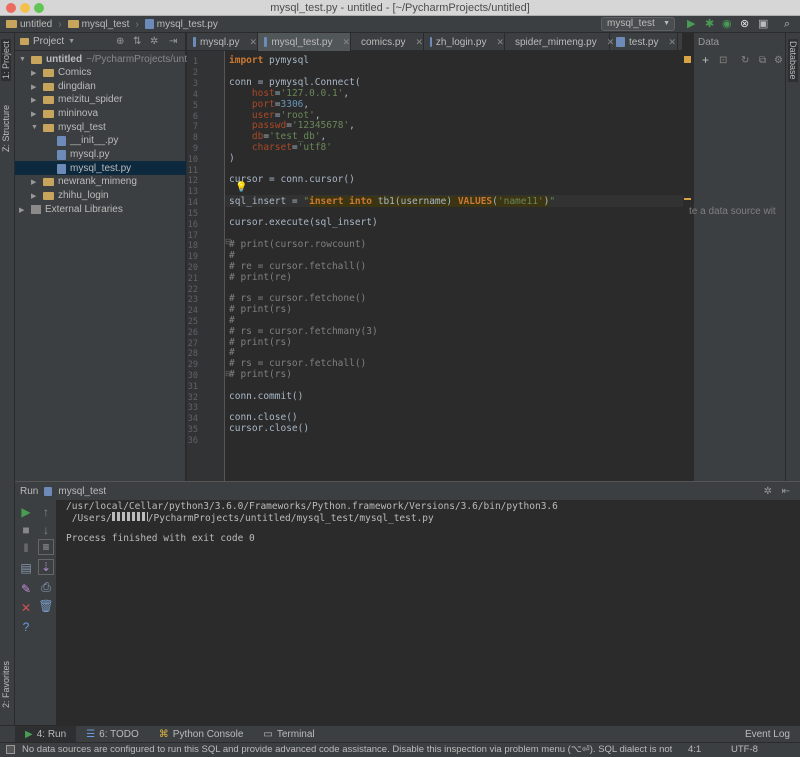 This screenshot has height=757, width=800. What do you see at coordinates (106, 59) in the screenshot?
I see `tree-root-untitled: ▼ untitled ~/PycharmProjects/untitl` at bounding box center [106, 59].